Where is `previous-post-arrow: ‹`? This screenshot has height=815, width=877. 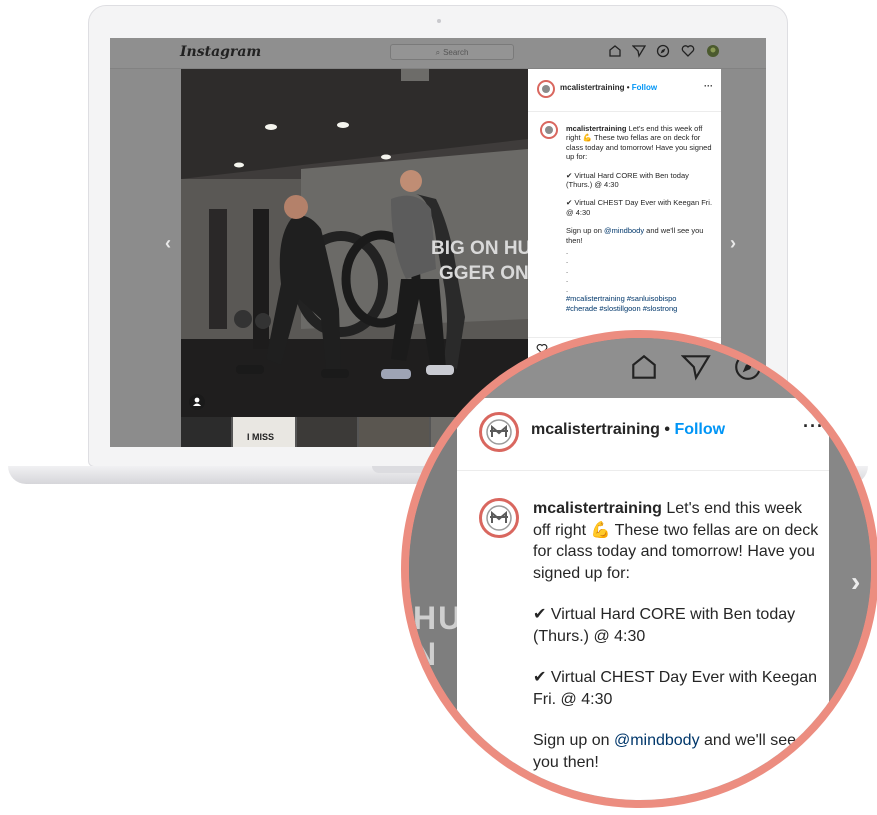
previous-post-arrow: ‹ is located at coordinates (168, 243).